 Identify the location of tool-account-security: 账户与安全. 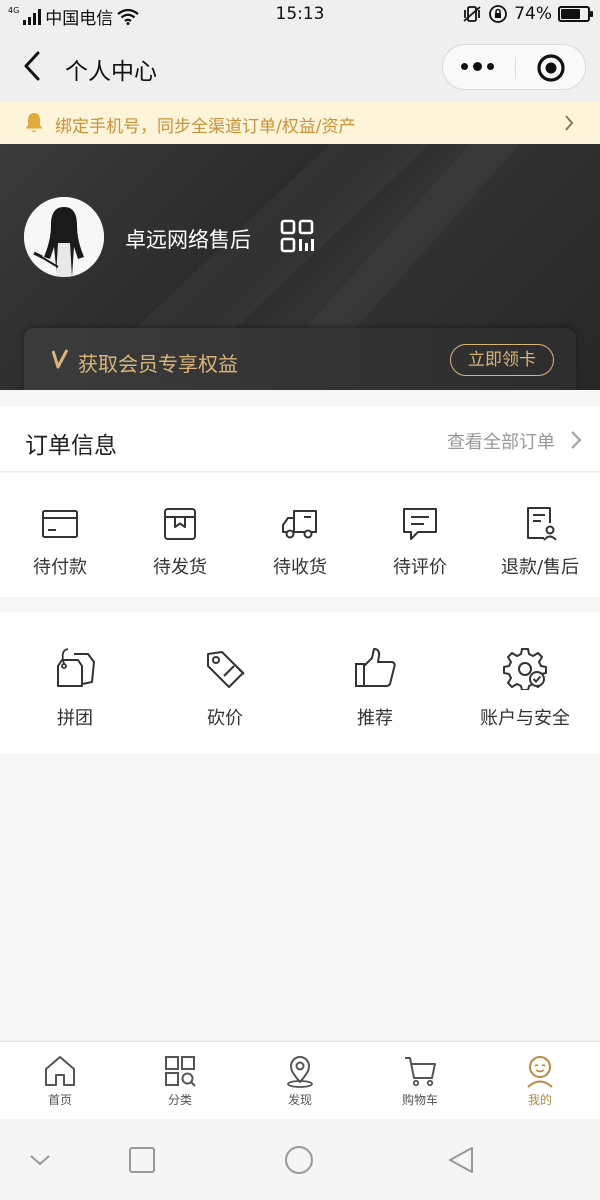
(525, 683).